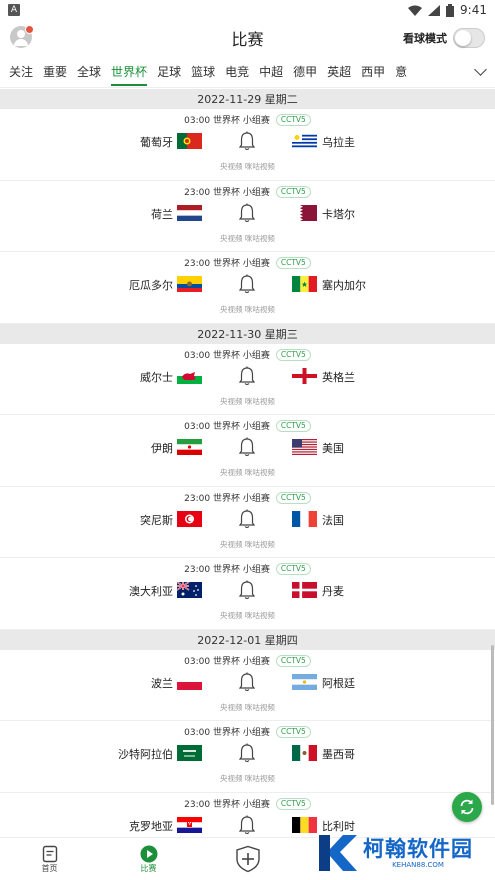  What do you see at coordinates (203, 71) in the screenshot?
I see `tab-5: 篮球` at bounding box center [203, 71].